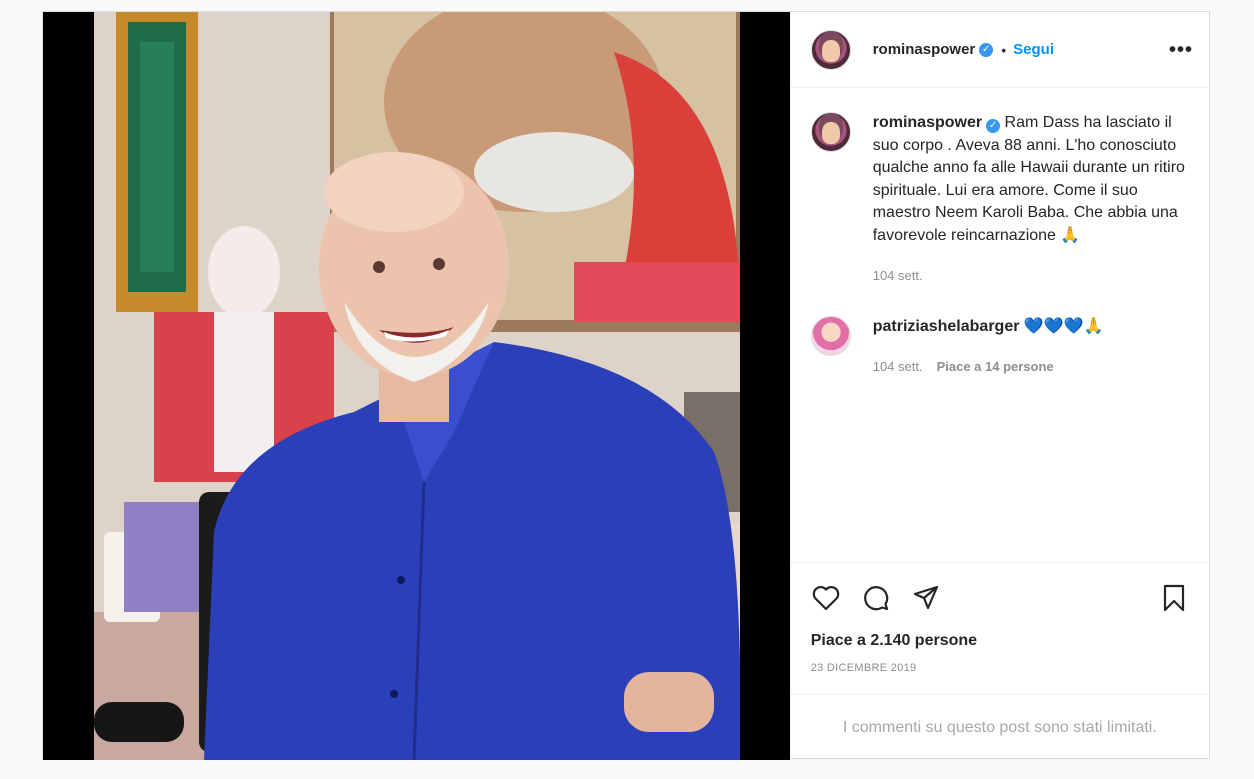 Image resolution: width=1254 pixels, height=779 pixels. Describe the element at coordinates (1181, 50) in the screenshot. I see `more-options-icon: •••` at that location.